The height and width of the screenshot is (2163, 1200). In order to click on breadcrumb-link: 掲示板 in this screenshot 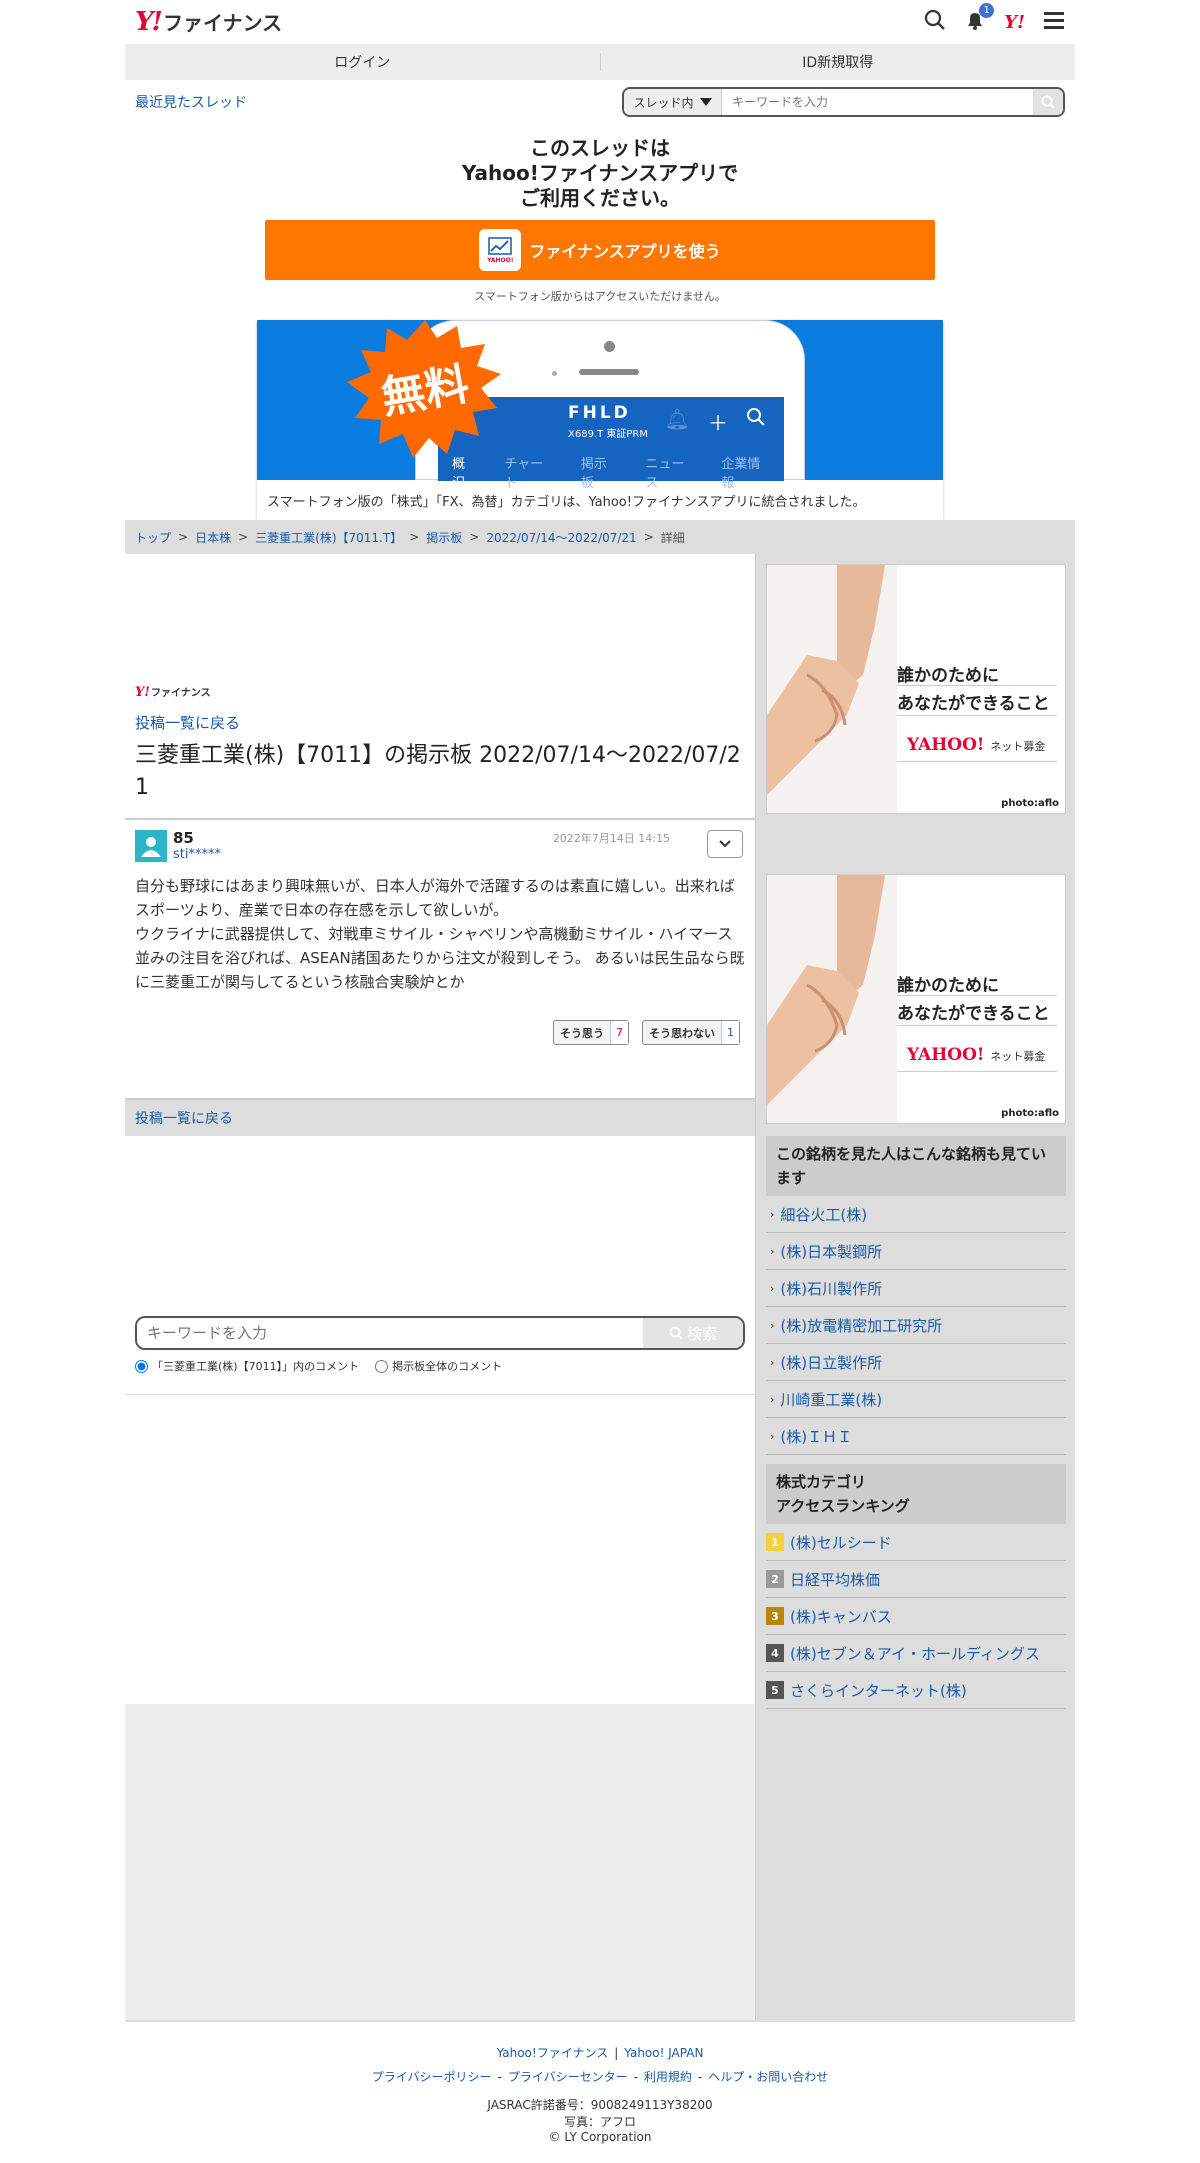, I will do `click(444, 537)`.